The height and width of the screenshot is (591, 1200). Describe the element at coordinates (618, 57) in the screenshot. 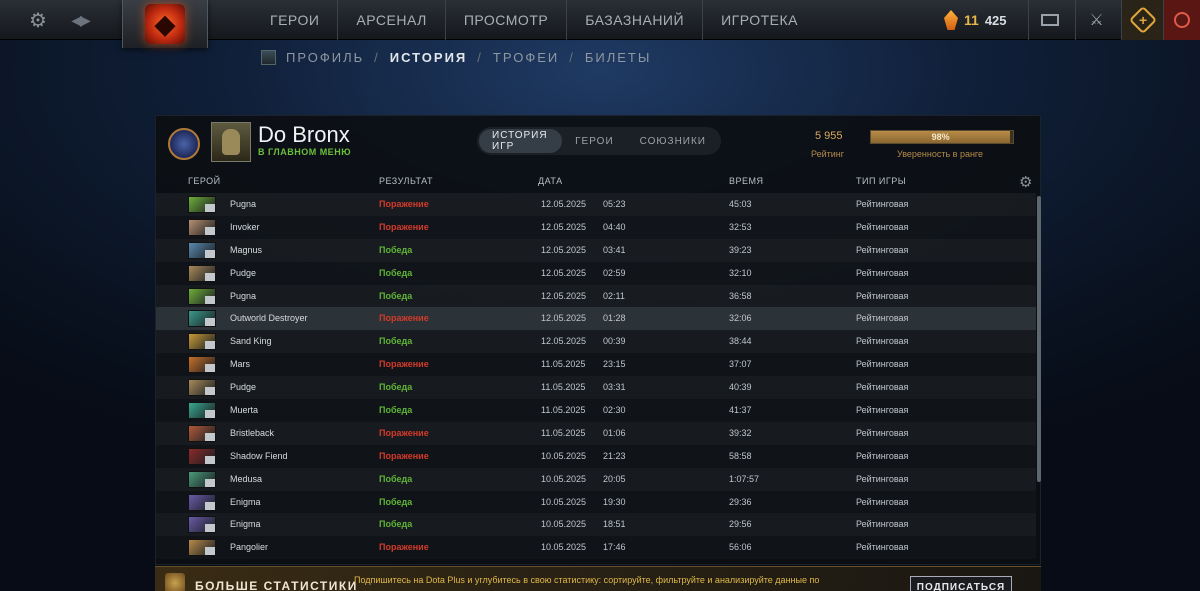

I see `subnav-tickets: БИЛЕТЫ` at that location.